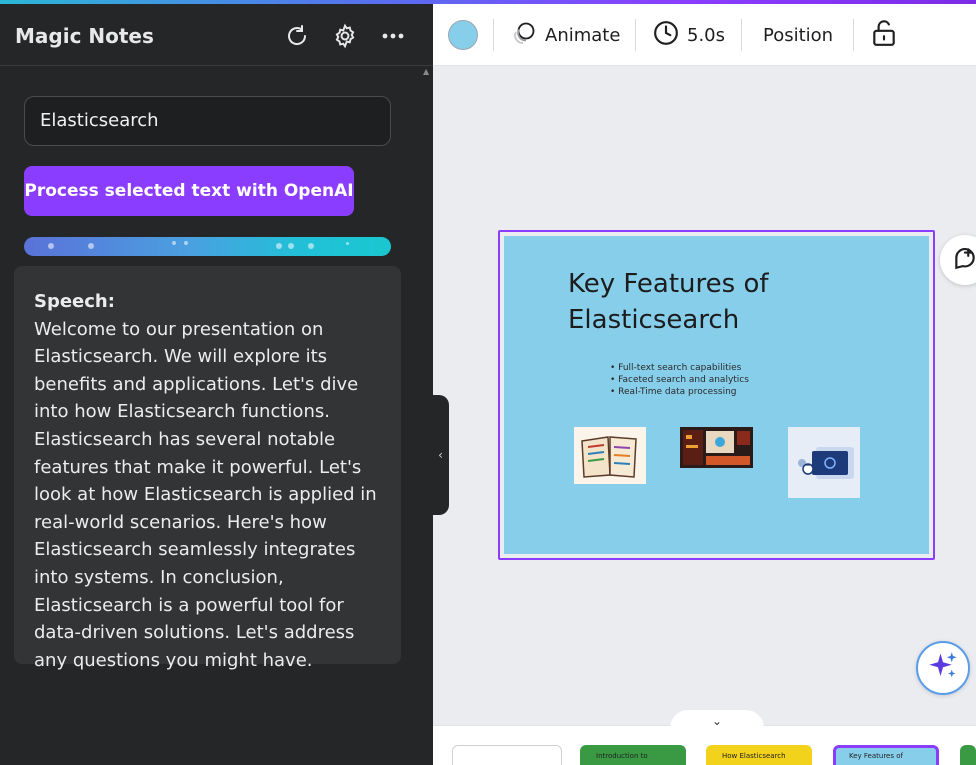 The height and width of the screenshot is (765, 976). Describe the element at coordinates (84, 36) in the screenshot. I see `panel-title: Magic Notes` at that location.